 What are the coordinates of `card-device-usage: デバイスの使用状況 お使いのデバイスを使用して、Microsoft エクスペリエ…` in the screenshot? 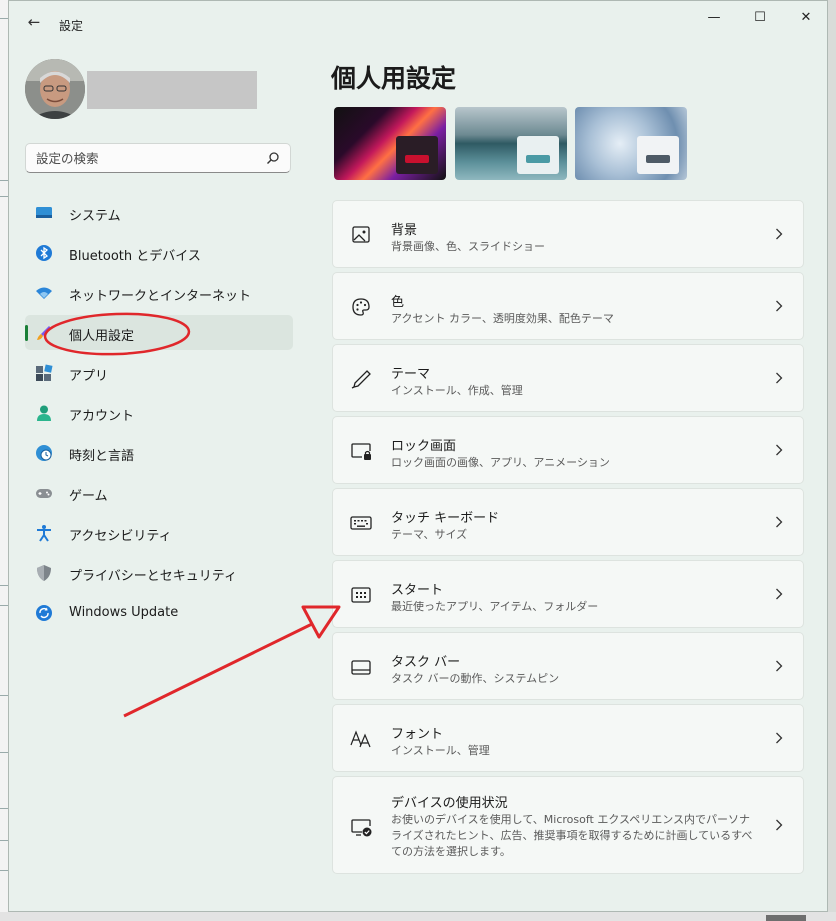 It's located at (568, 825).